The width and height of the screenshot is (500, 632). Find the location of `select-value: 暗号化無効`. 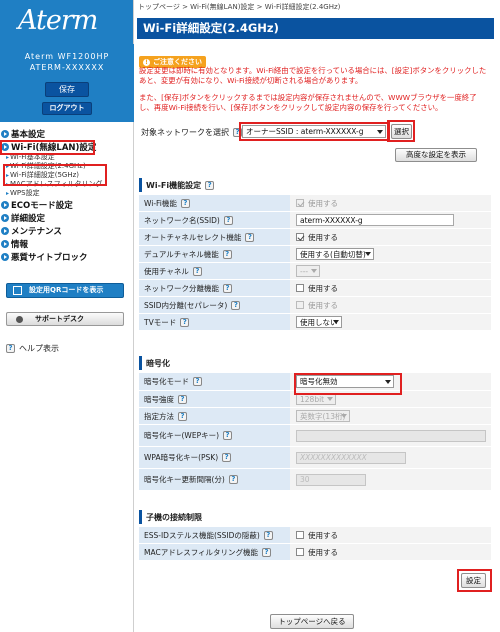

select-value: 暗号化無効 is located at coordinates (319, 381).